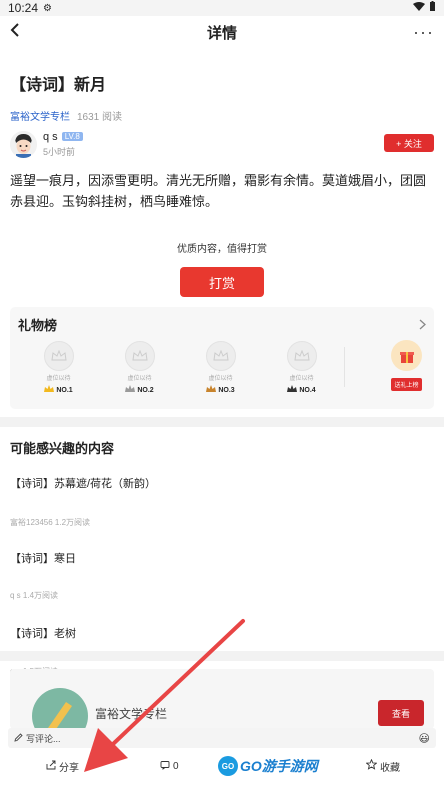 Image resolution: width=444 pixels, height=789 pixels. Describe the element at coordinates (43, 634) in the screenshot. I see `list-item-title: 【诗词】老树` at that location.